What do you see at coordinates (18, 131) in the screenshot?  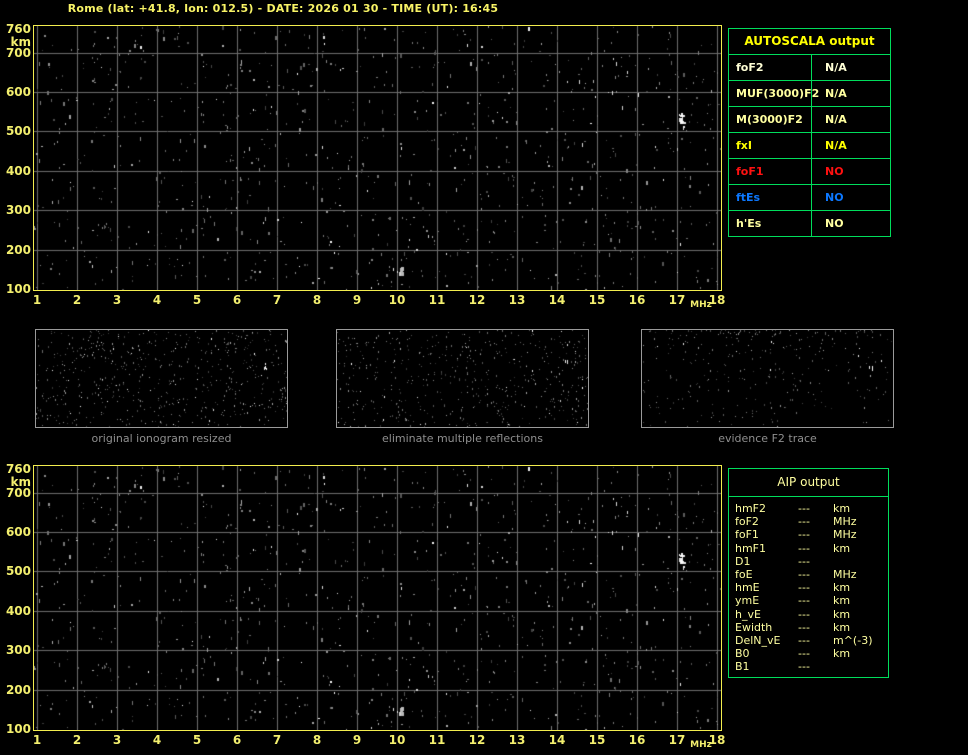 I see `y-tick-label: 500` at bounding box center [18, 131].